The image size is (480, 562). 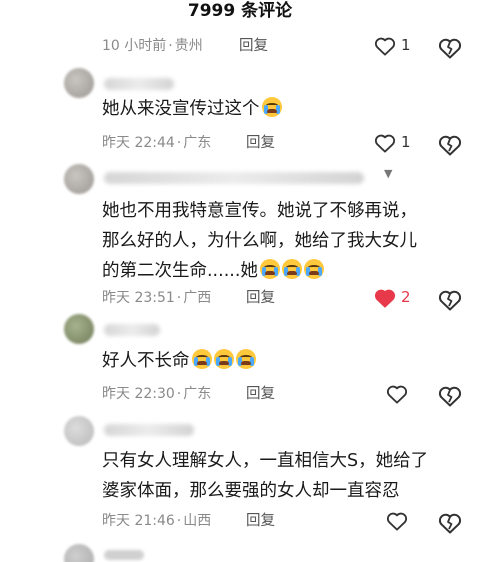 What do you see at coordinates (406, 297) in the screenshot?
I see `like-count: 2` at bounding box center [406, 297].